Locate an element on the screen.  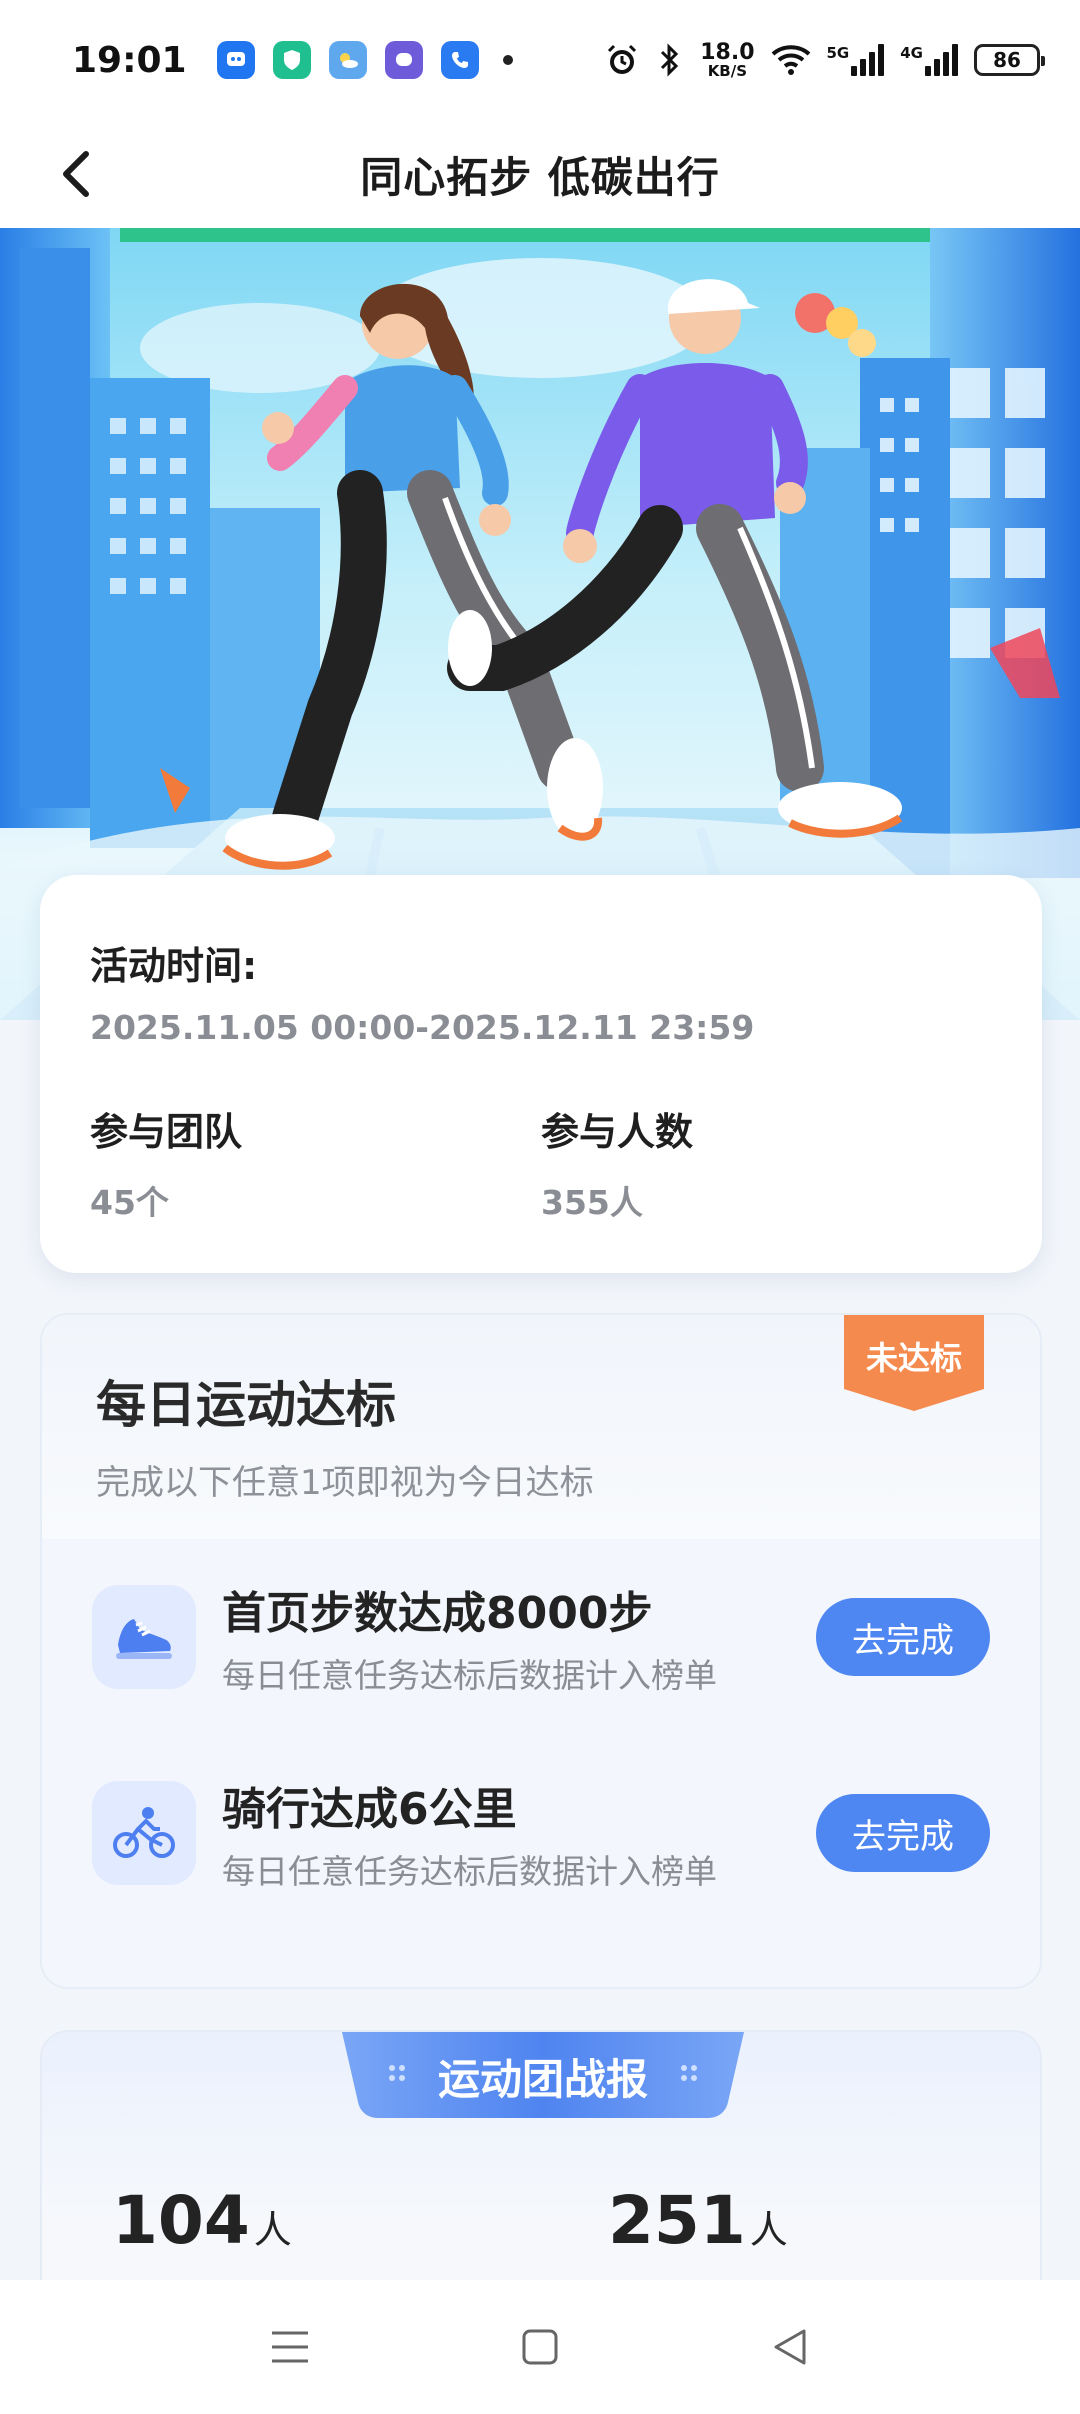
task-item-steps: 首页步数达成8000步 每日任意任务达标后数据计入榜单 去完成 is located at coordinates (541, 1640).